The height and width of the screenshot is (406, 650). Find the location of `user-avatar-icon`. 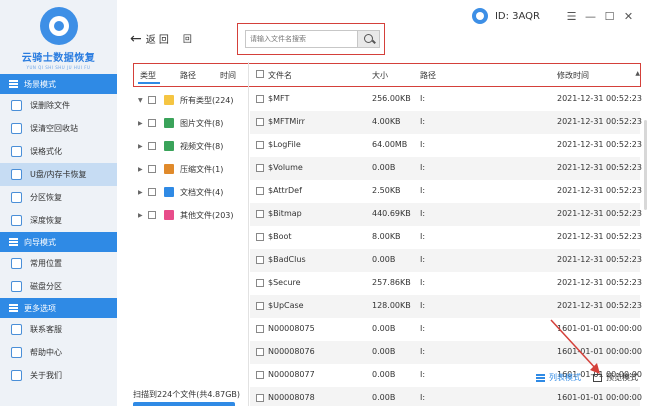

user-avatar-icon is located at coordinates (479, 16).